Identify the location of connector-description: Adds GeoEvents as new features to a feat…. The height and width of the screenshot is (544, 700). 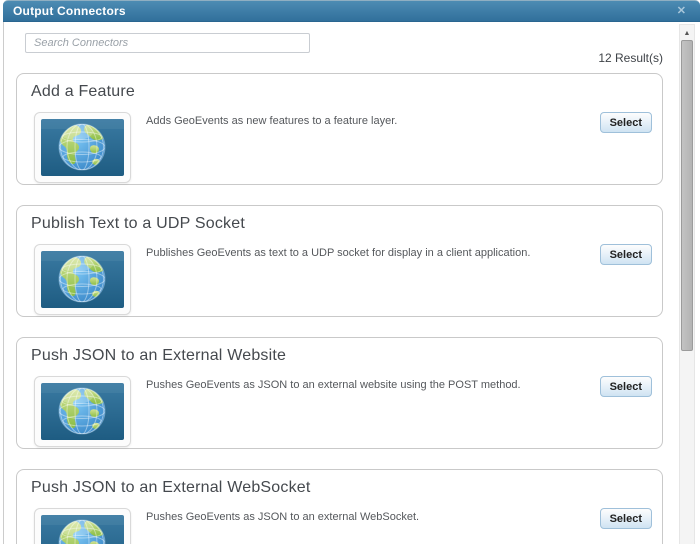
(272, 121).